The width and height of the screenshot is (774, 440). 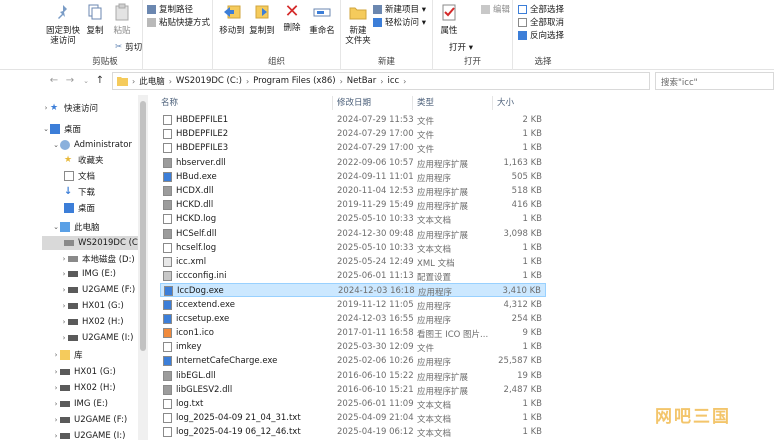 I want to click on cut-button: ✂ 剪切, so click(x=128, y=47).